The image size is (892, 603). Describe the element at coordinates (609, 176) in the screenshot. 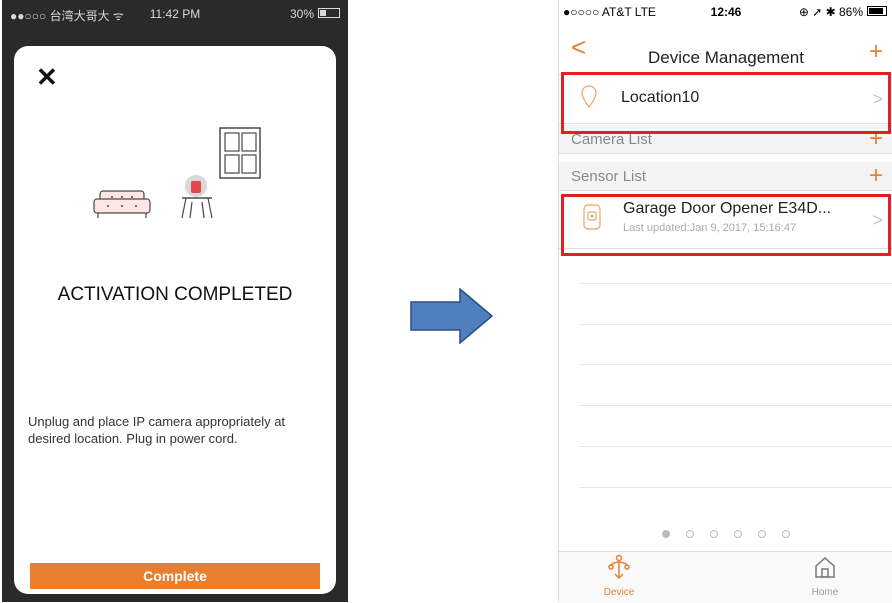

I see `sensor-list-label: Sensor List` at that location.